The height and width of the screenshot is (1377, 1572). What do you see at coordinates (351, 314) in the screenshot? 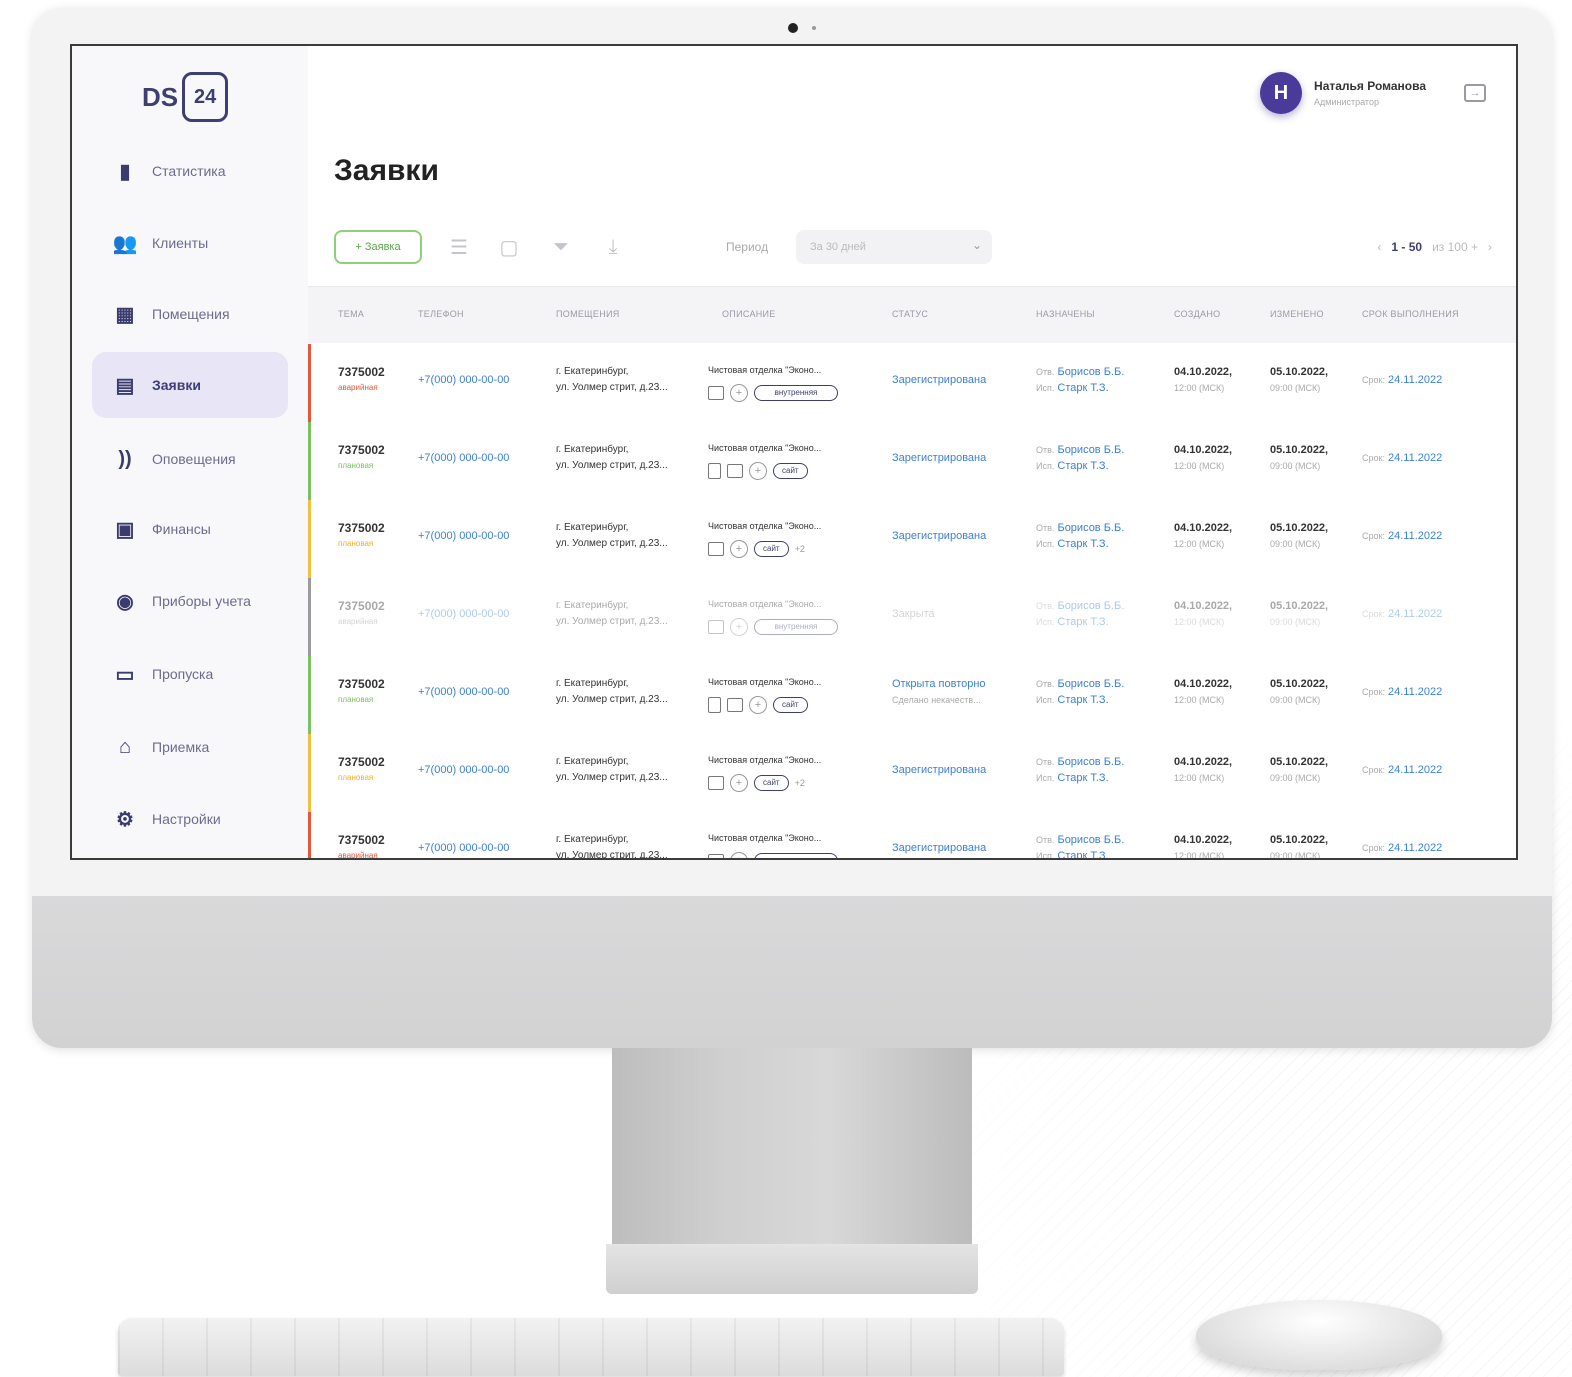
I see `column-header: Тема` at bounding box center [351, 314].